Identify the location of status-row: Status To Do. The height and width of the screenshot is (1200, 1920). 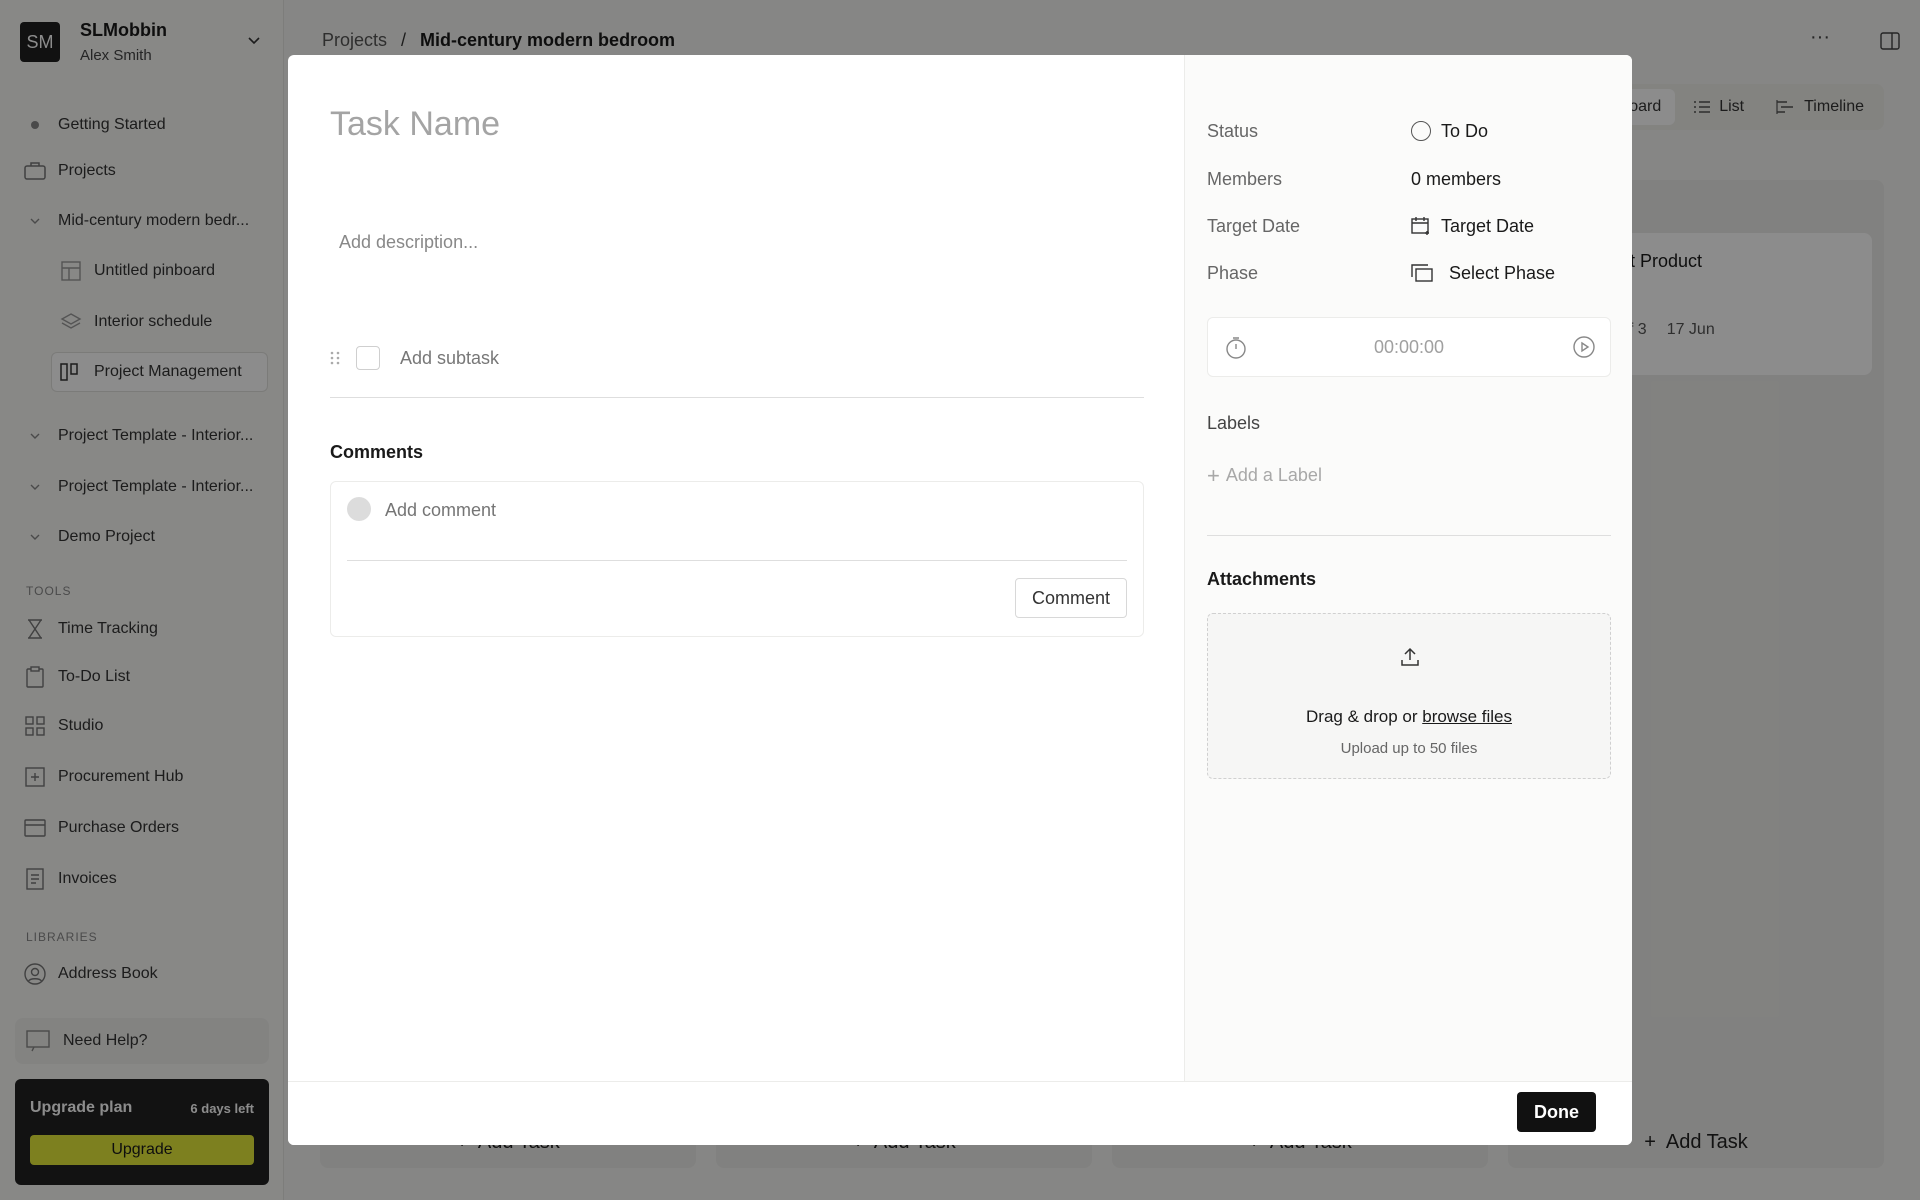
(1407, 131).